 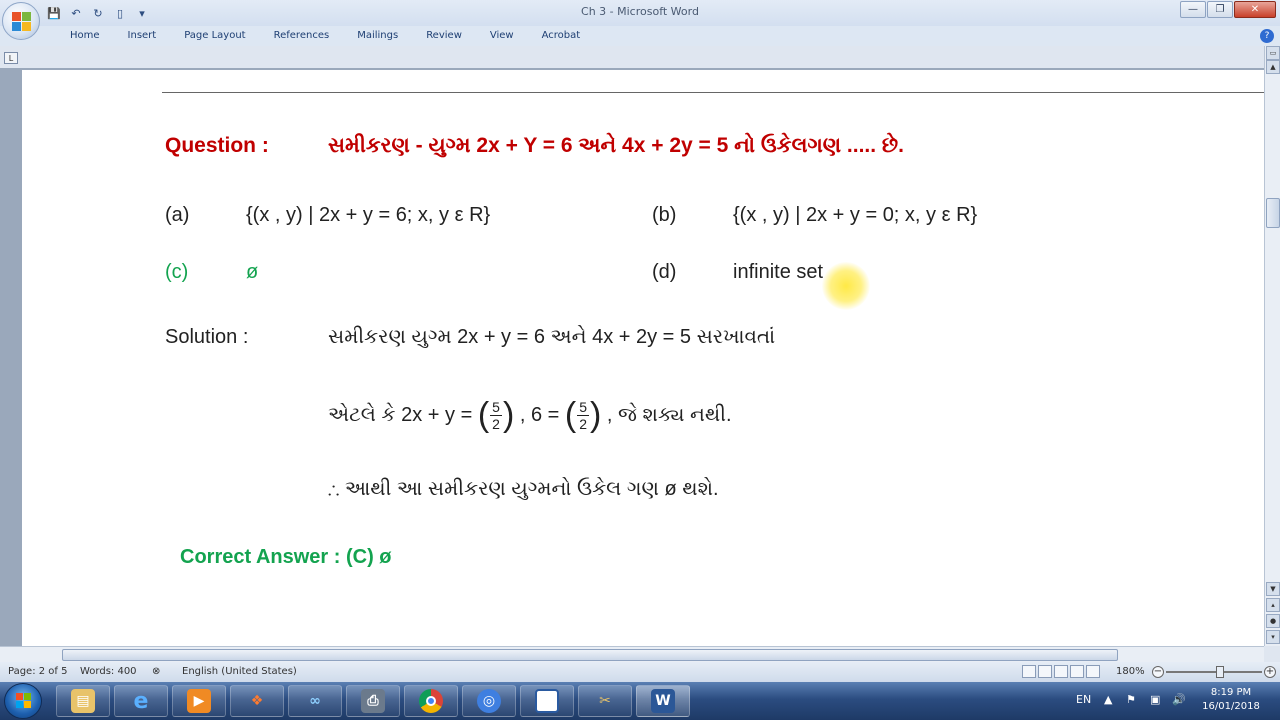 I want to click on network-icon: ▣, so click(x=1155, y=699).